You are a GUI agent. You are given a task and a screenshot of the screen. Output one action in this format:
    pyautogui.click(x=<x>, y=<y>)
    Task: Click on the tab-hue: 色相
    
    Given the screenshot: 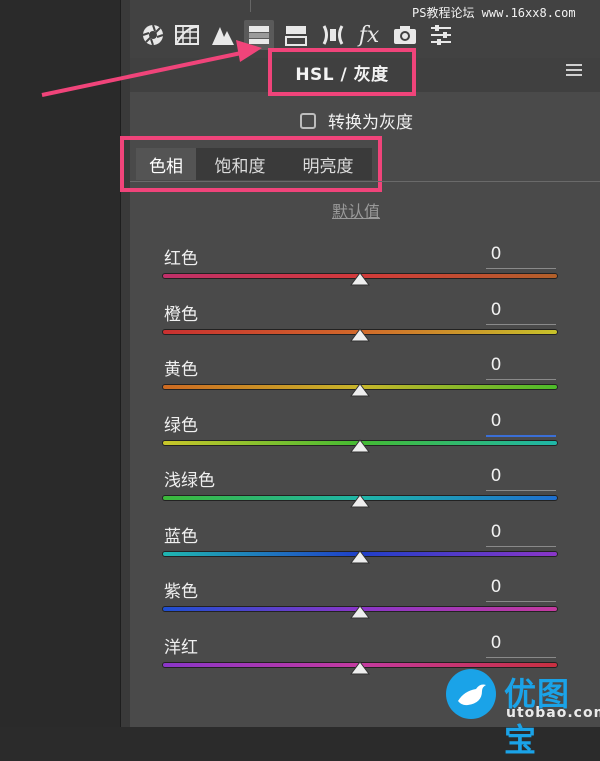 What is the action you would take?
    pyautogui.click(x=166, y=164)
    